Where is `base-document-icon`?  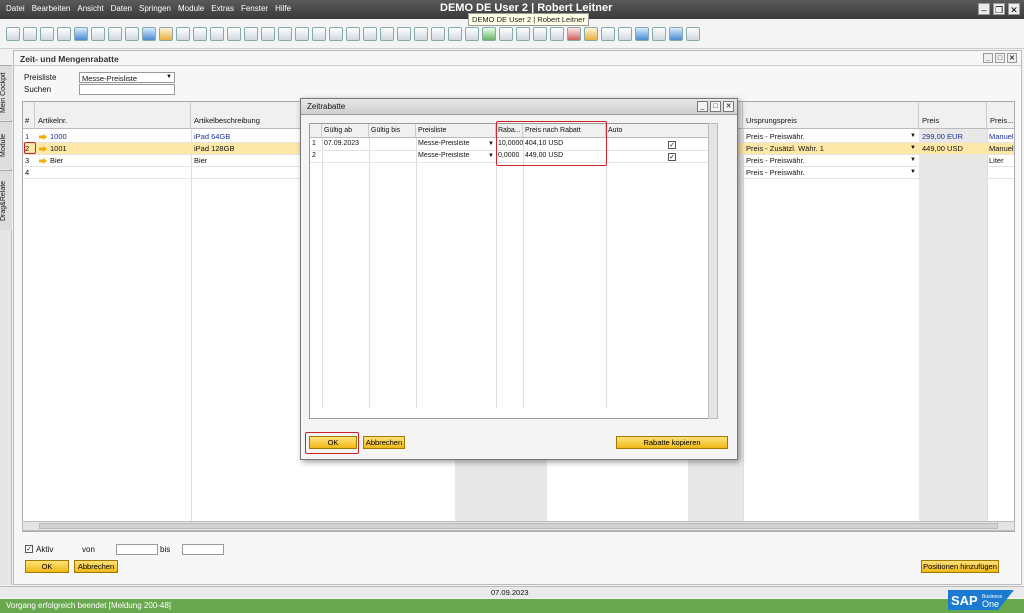
base-document-icon is located at coordinates (336, 33).